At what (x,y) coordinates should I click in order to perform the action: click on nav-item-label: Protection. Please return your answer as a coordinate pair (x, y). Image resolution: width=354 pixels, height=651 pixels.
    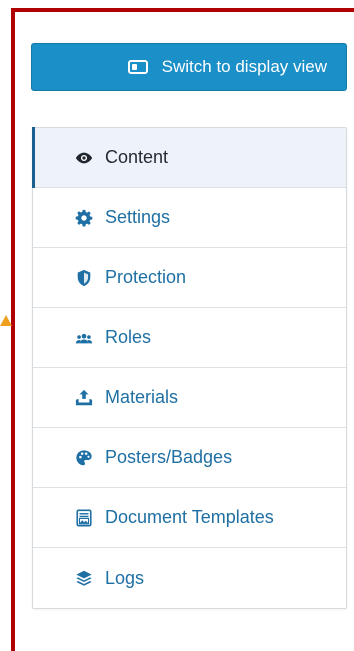
    Looking at the image, I should click on (146, 277).